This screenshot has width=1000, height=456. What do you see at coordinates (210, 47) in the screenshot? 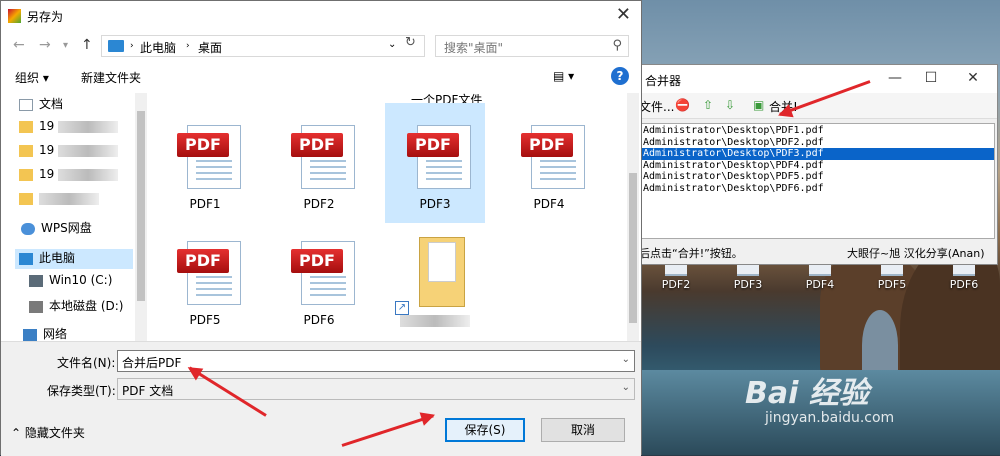
I see `breadcrumb-desktop: 桌面` at bounding box center [210, 47].